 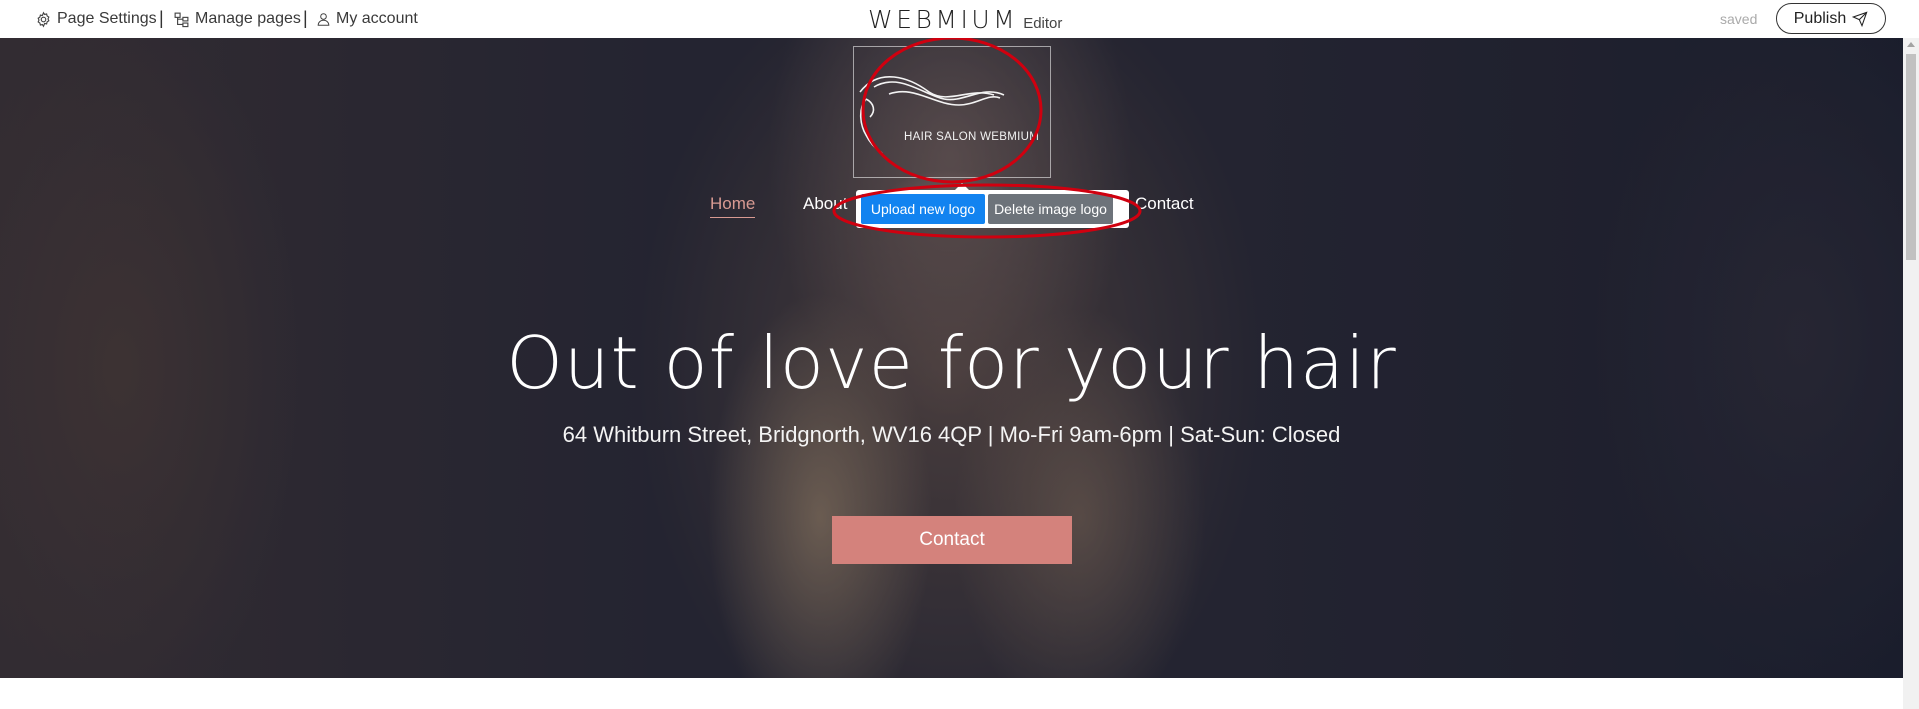 What do you see at coordinates (1911, 373) in the screenshot?
I see `page-scrollbar` at bounding box center [1911, 373].